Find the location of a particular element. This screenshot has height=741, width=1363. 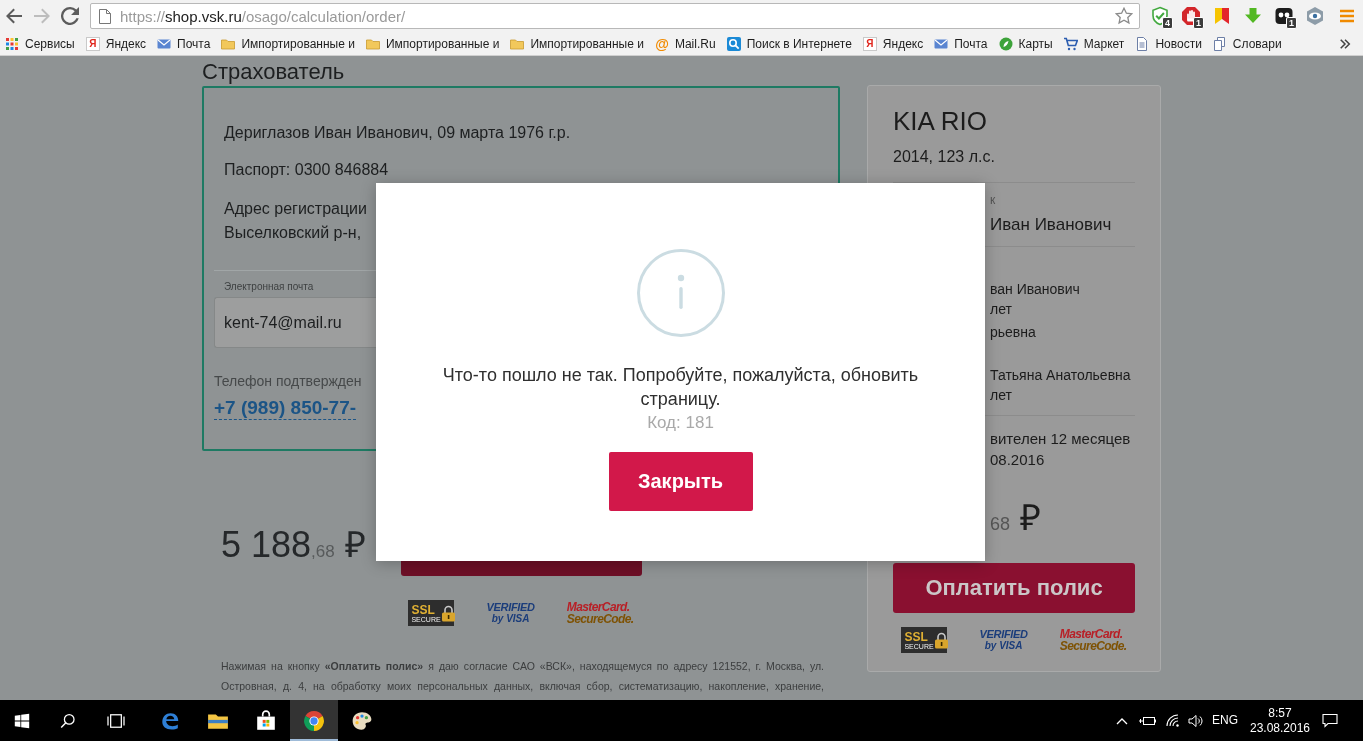

info-text: Паспорт: 0300 846884 is located at coordinates (306, 170).